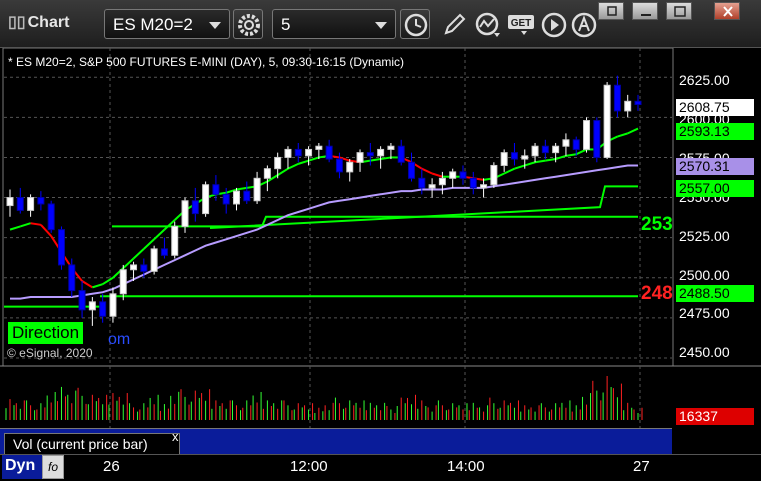  I want to click on level-high-value: 2557.00, so click(704, 188).